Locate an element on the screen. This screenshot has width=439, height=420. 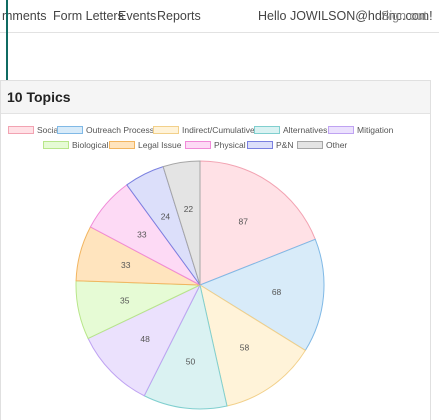
nav-link-reports: Reports is located at coordinates (179, 16).